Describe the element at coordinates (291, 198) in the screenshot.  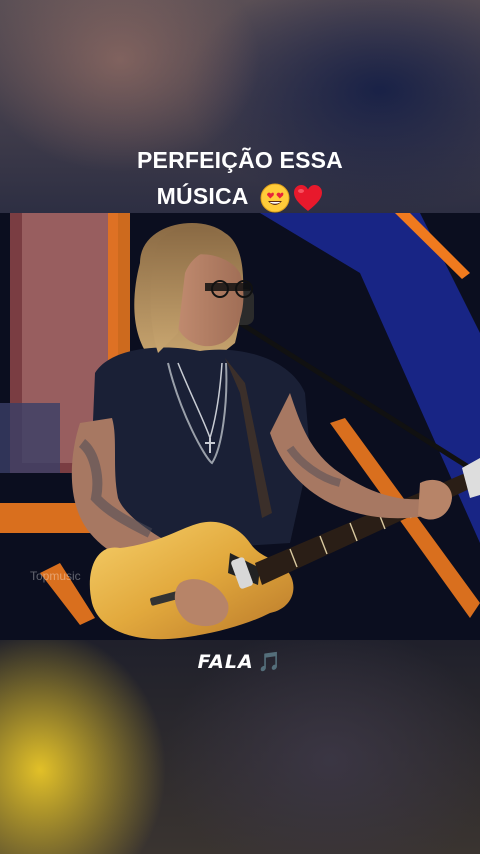
I see `caption-emojis` at that location.